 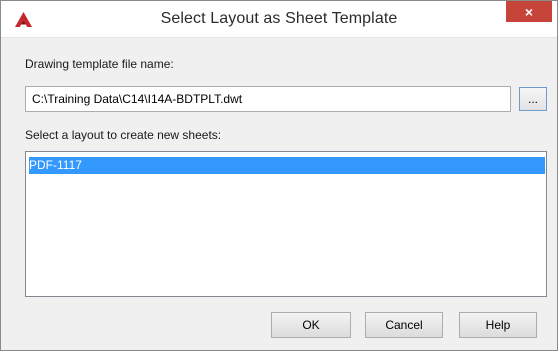 I want to click on template-file-label: Drawing template file name:, so click(x=99, y=64).